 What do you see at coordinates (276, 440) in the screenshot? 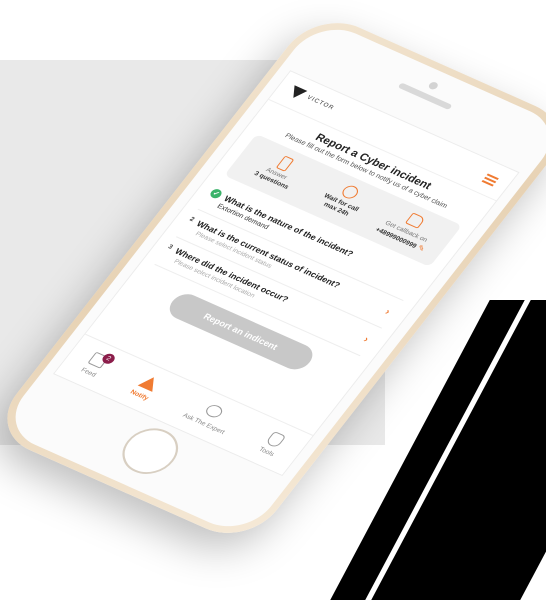
I see `shield-icon` at bounding box center [276, 440].